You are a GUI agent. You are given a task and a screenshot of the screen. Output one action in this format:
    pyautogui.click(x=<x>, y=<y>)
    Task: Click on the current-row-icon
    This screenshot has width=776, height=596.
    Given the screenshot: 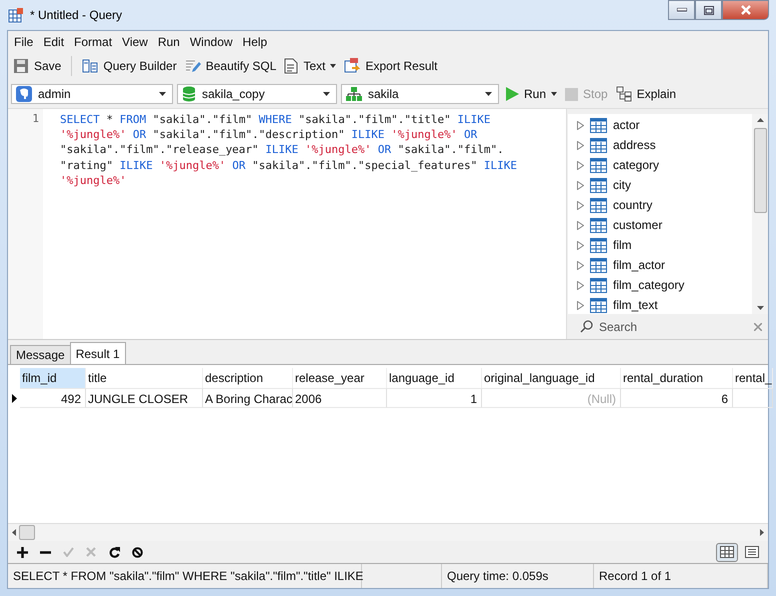 What is the action you would take?
    pyautogui.click(x=14, y=398)
    